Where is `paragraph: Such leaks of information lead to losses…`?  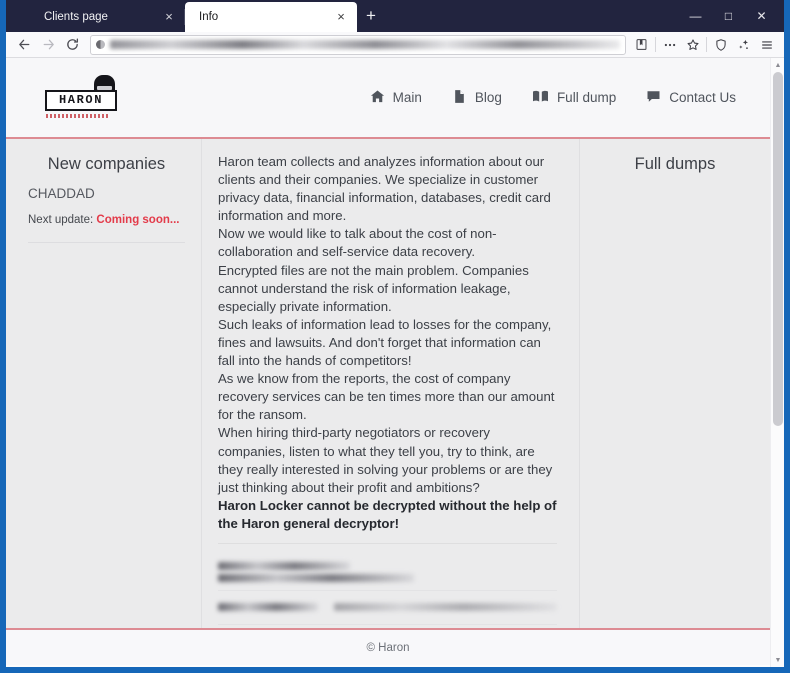
paragraph: Such leaks of information lead to losses… is located at coordinates (385, 342).